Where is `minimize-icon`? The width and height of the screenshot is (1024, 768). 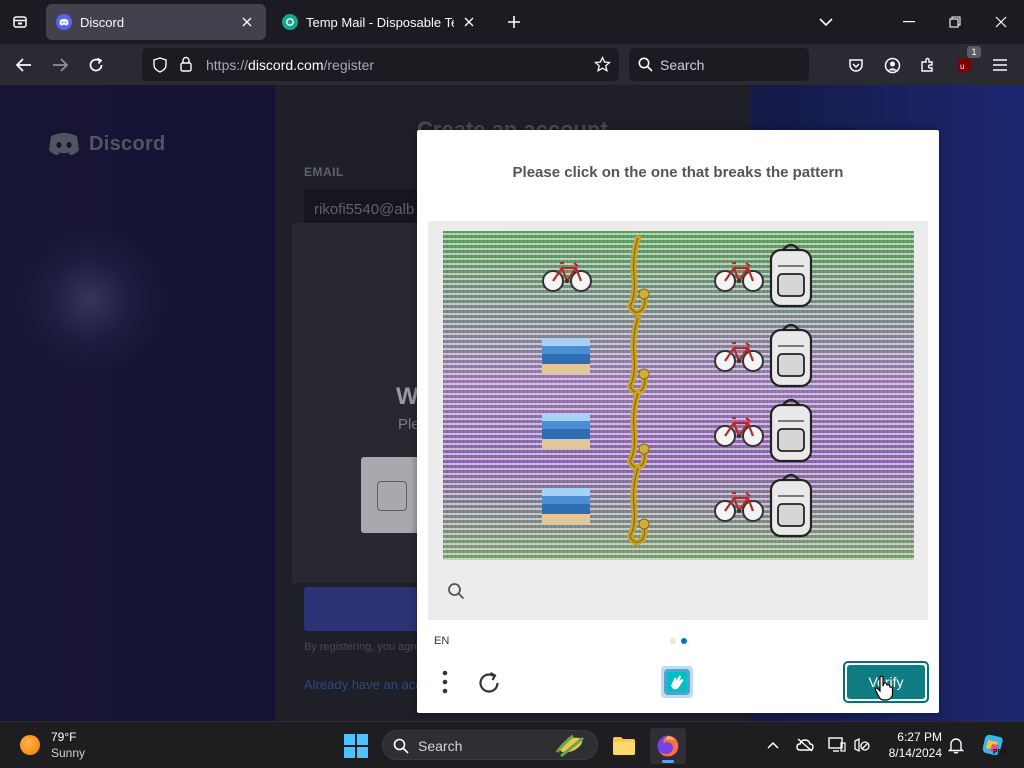
minimize-icon is located at coordinates (909, 22).